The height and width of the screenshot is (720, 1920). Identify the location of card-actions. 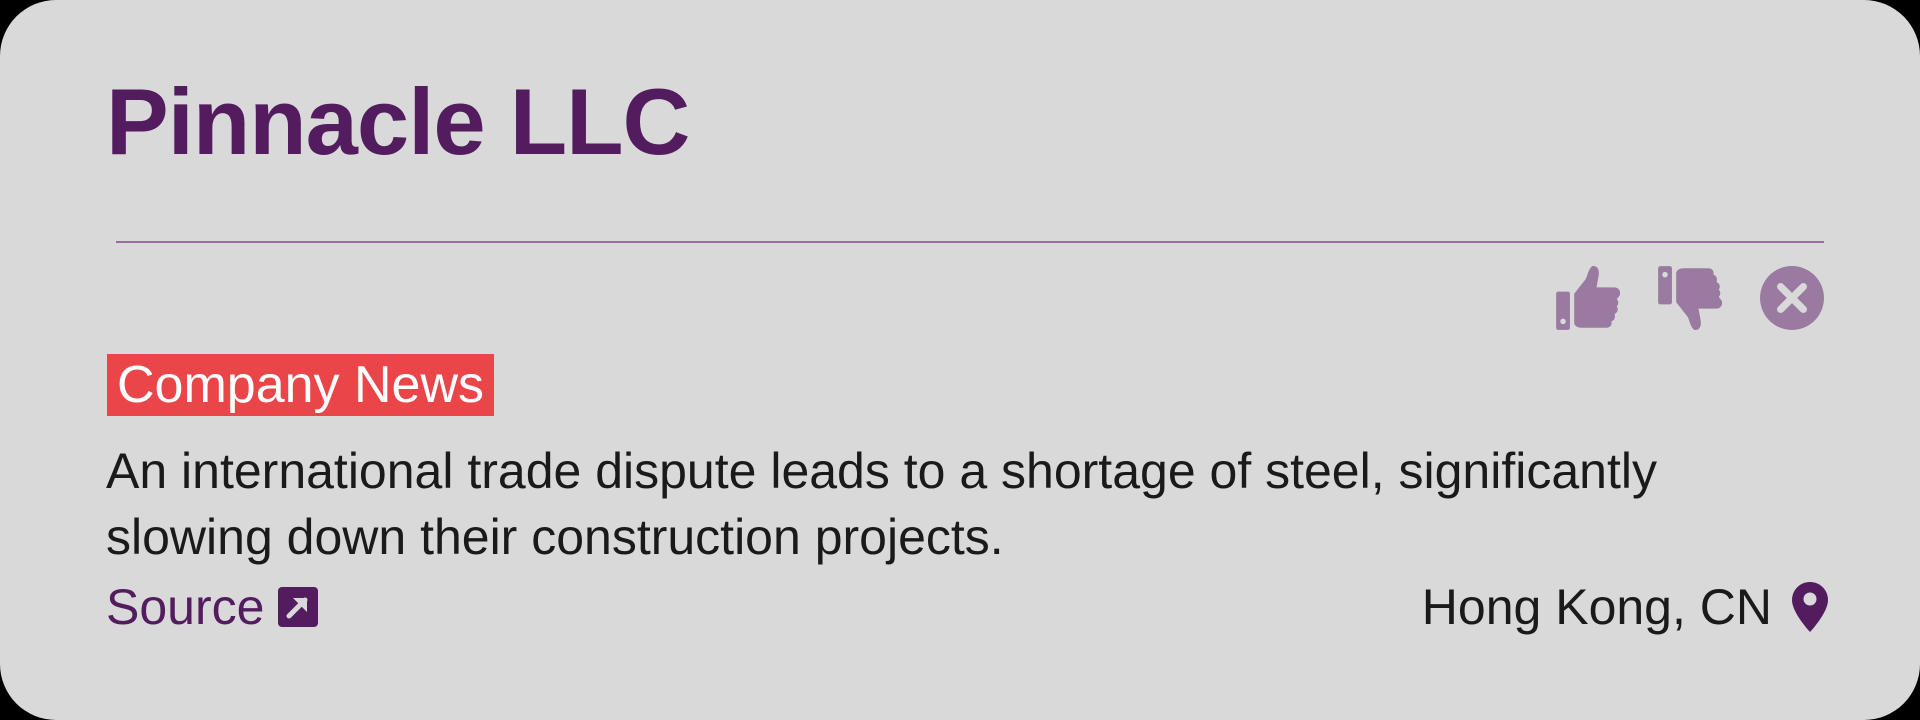
(1690, 298).